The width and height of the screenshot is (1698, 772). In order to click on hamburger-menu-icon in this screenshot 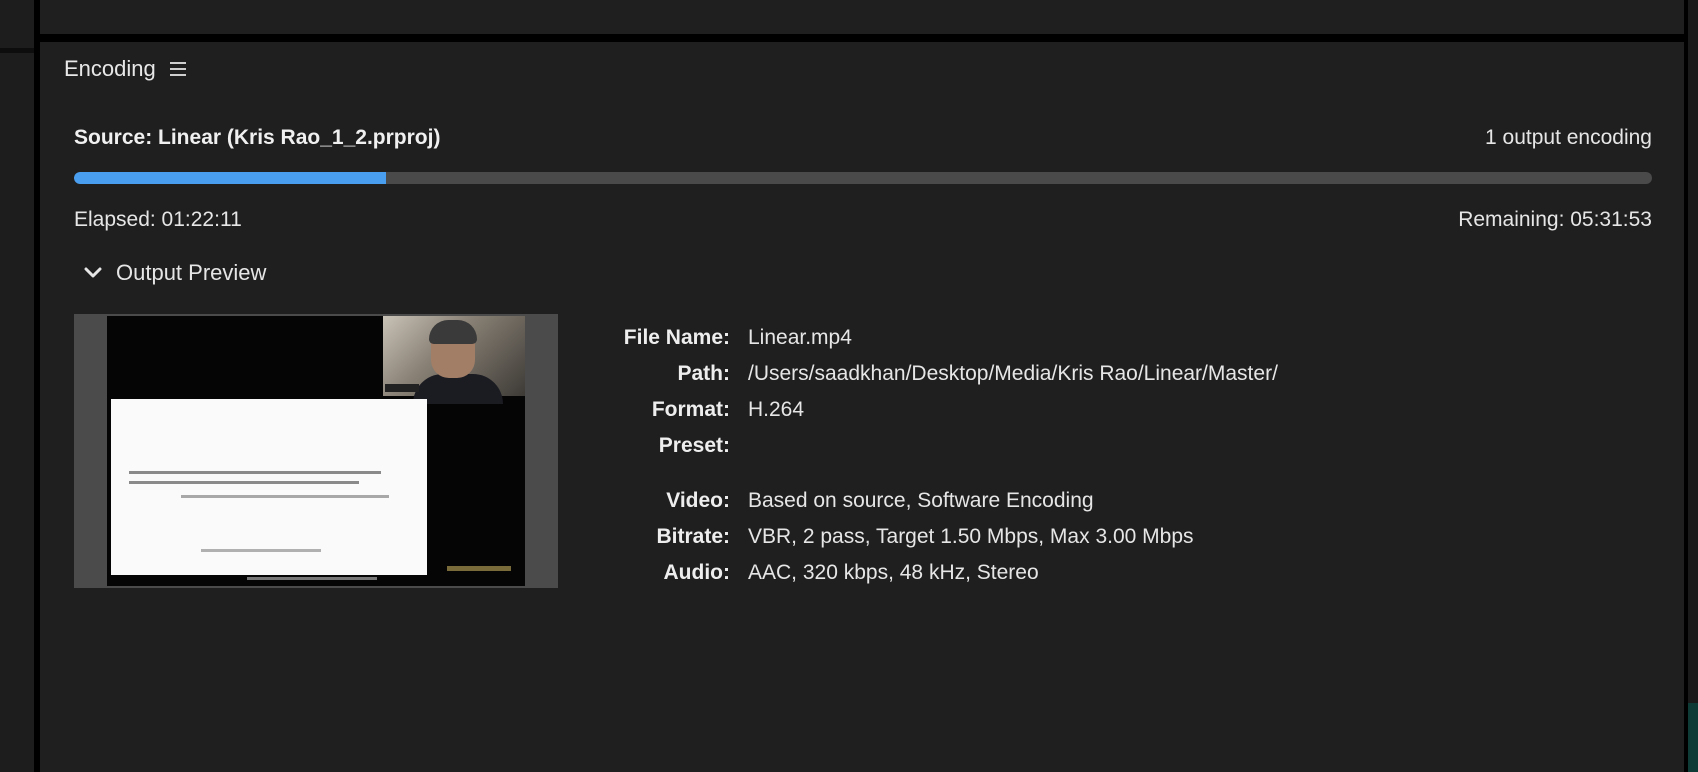, I will do `click(177, 69)`.